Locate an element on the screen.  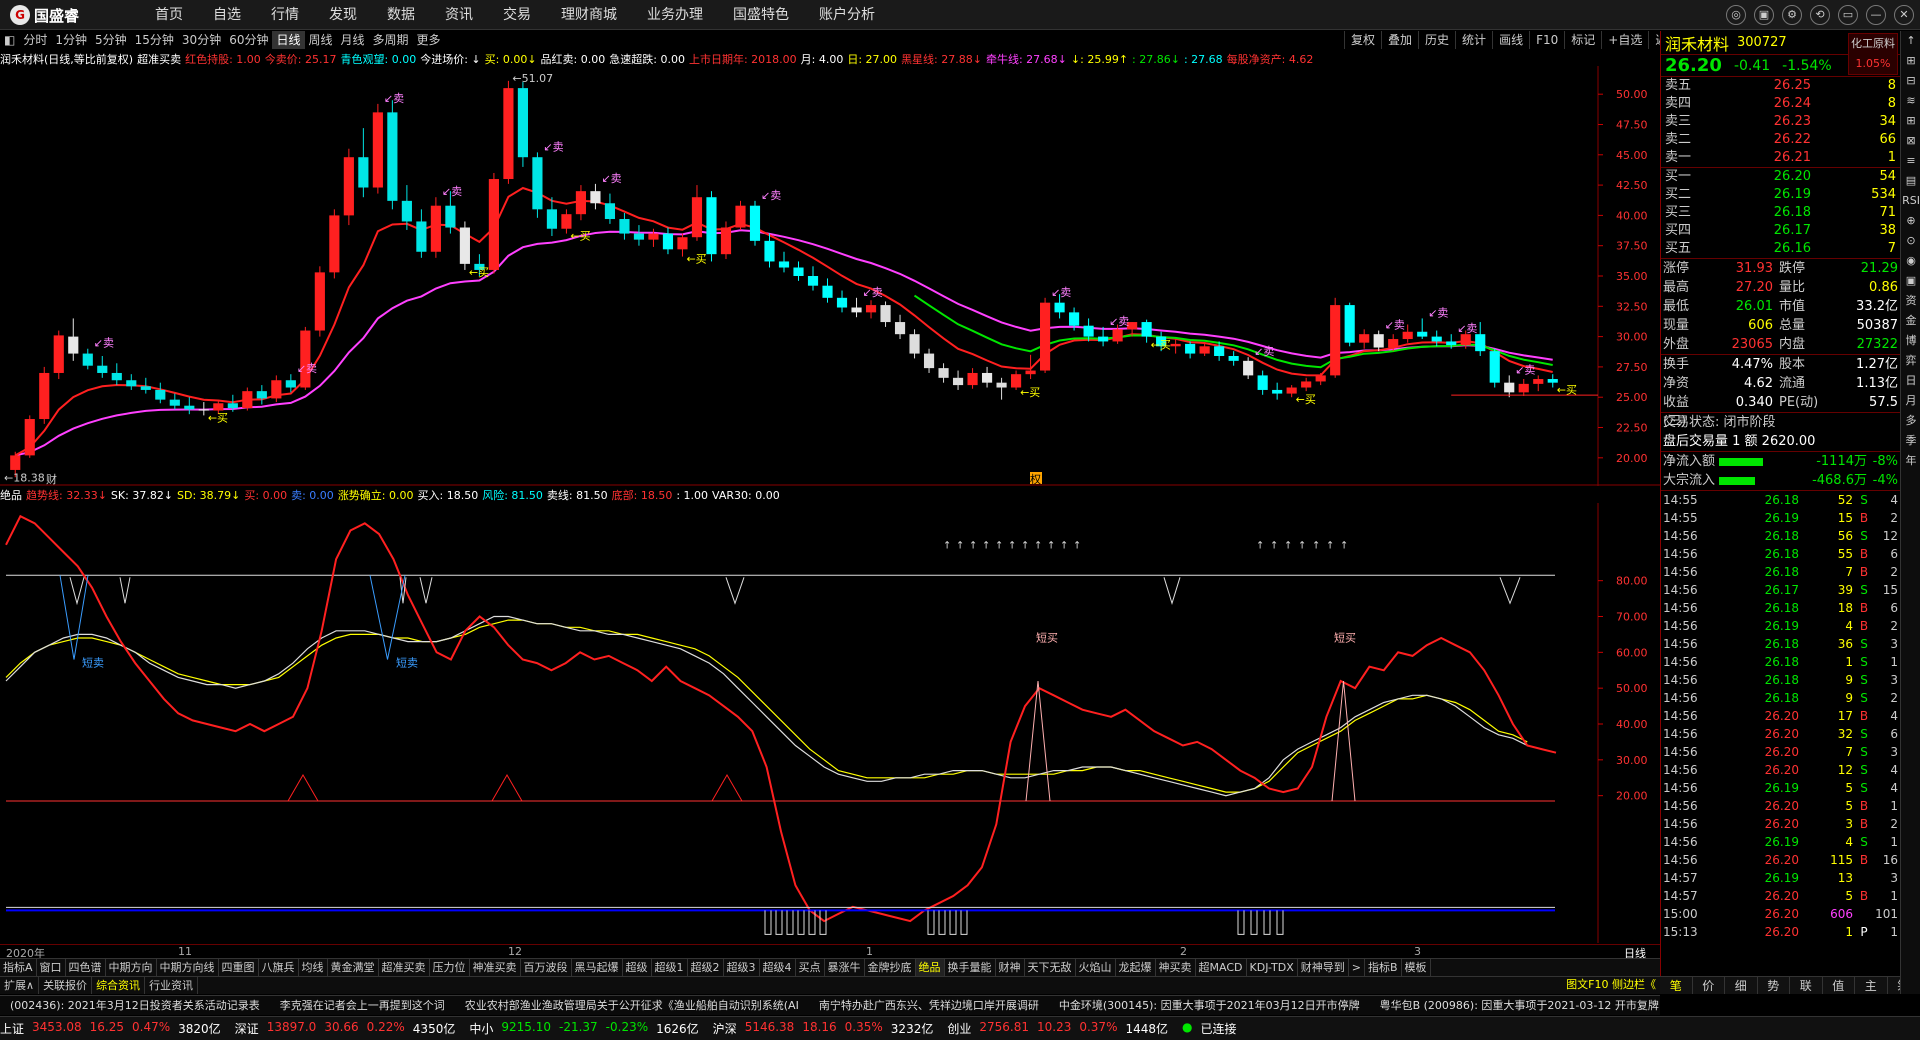
tool-button-3: 统计 is located at coordinates (1473, 40).